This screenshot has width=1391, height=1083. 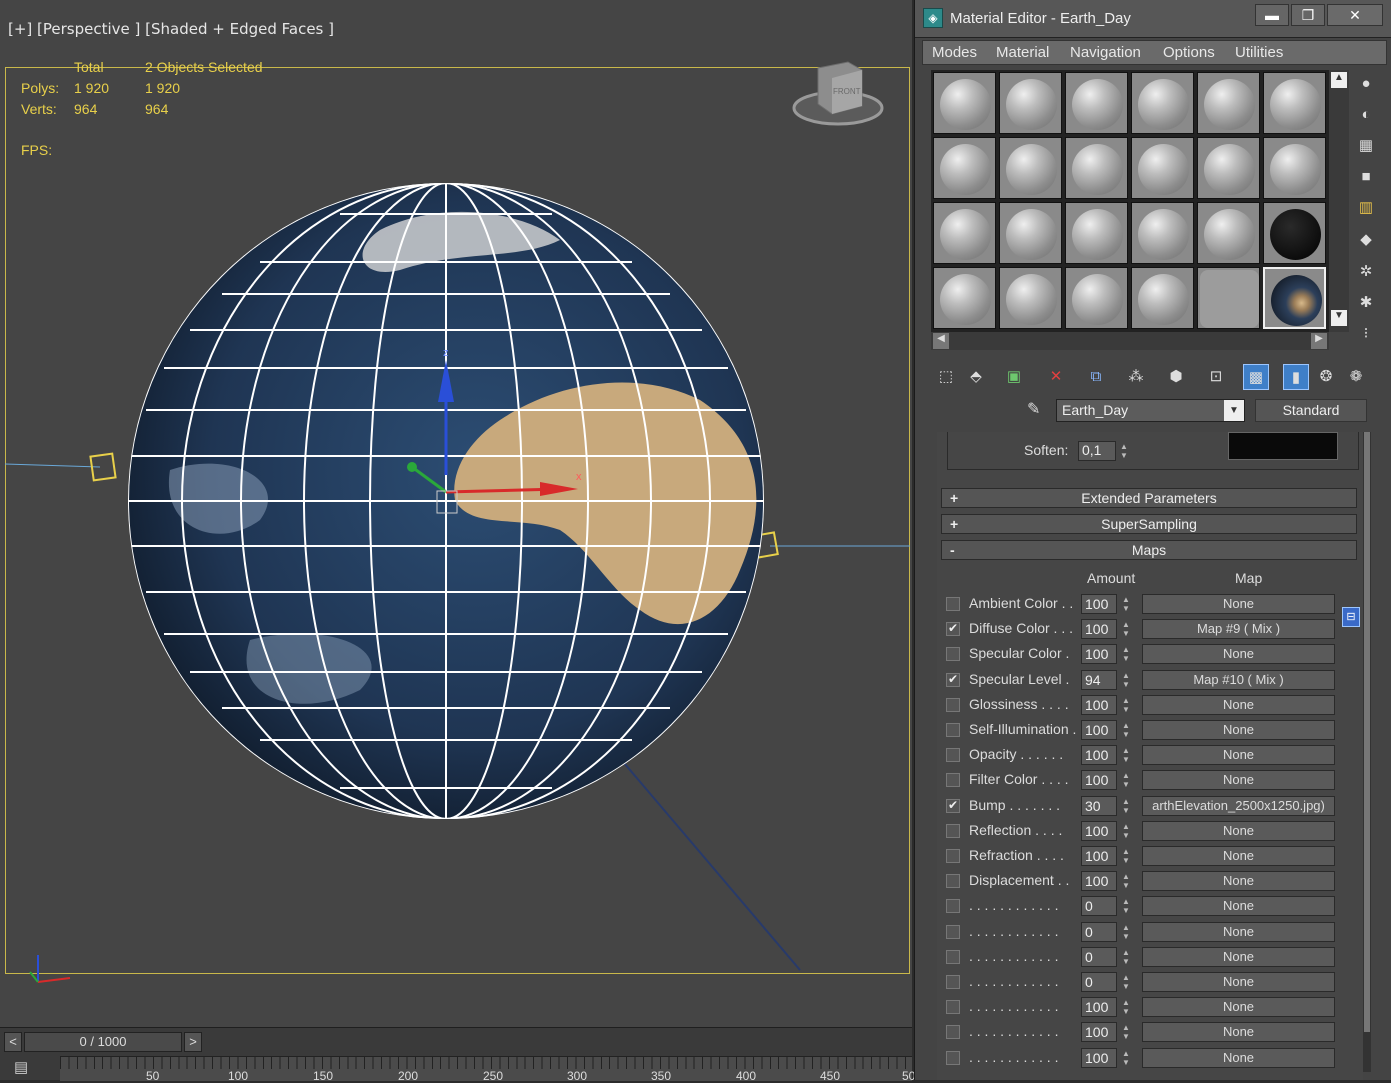 I want to click on scroll-right-icon: ▶, so click(x=1319, y=341).